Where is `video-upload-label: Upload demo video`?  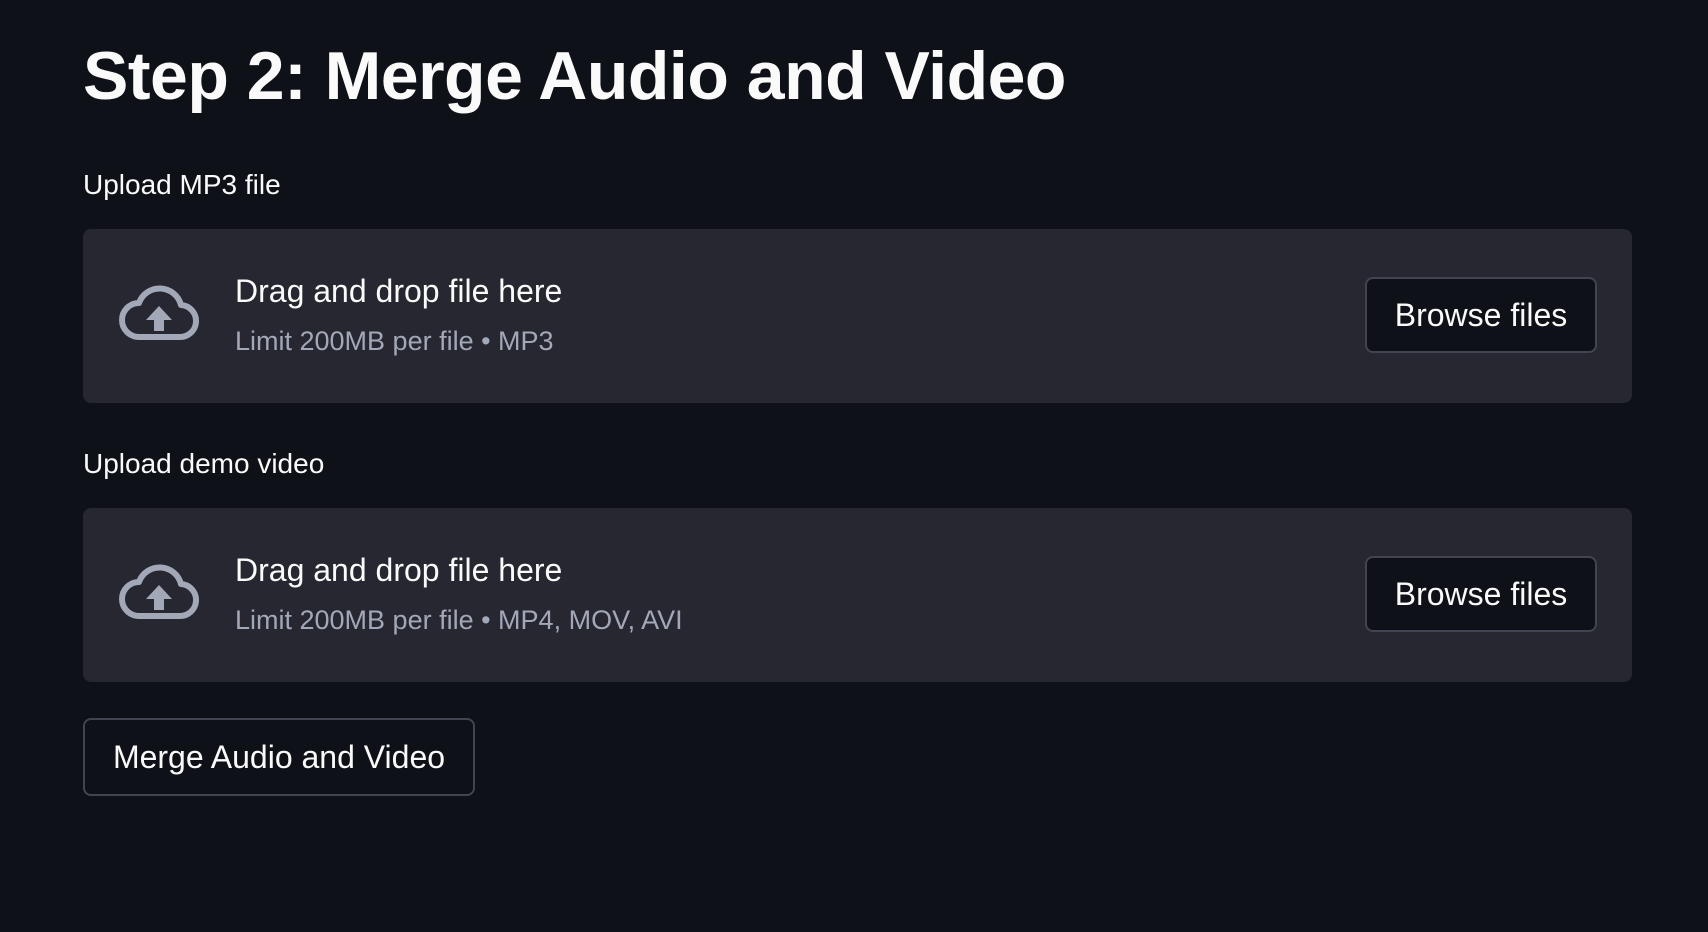
video-upload-label: Upload demo video is located at coordinates (204, 463).